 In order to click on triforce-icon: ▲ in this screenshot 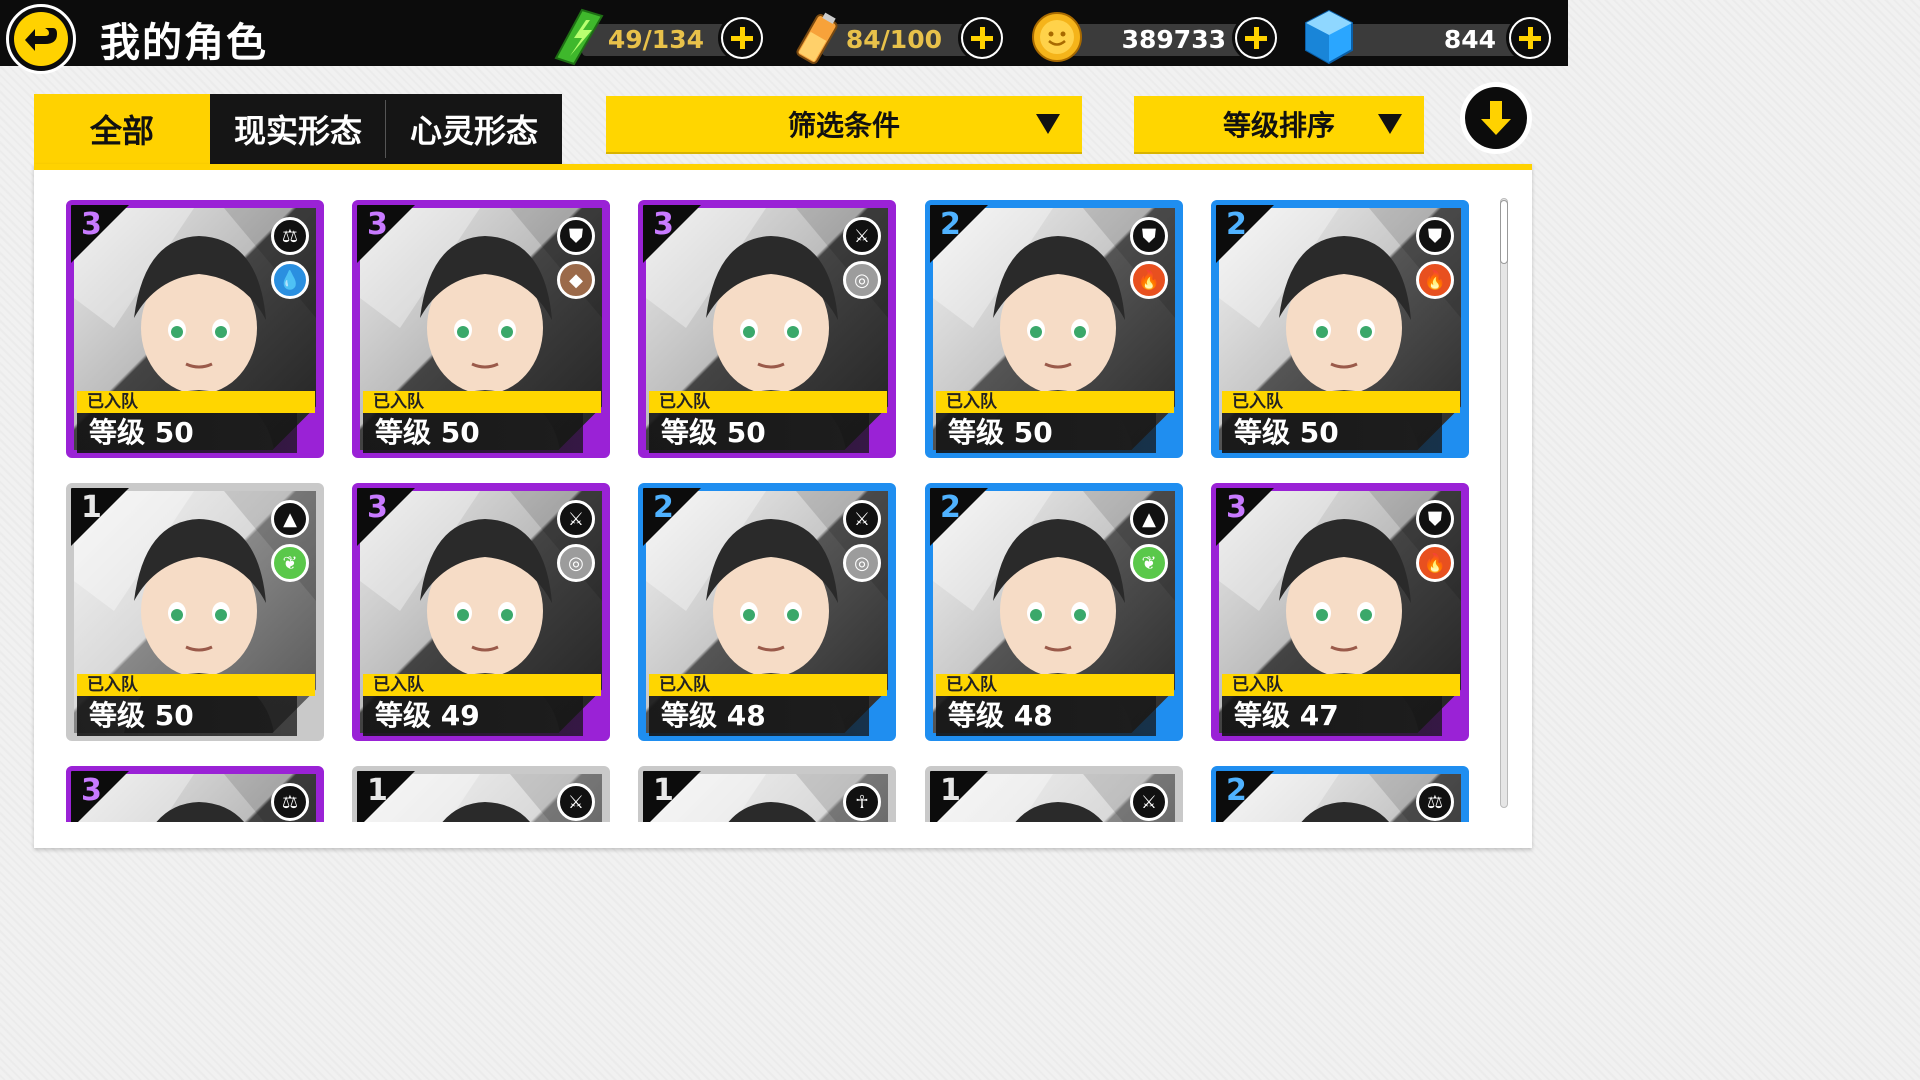, I will do `click(290, 519)`.